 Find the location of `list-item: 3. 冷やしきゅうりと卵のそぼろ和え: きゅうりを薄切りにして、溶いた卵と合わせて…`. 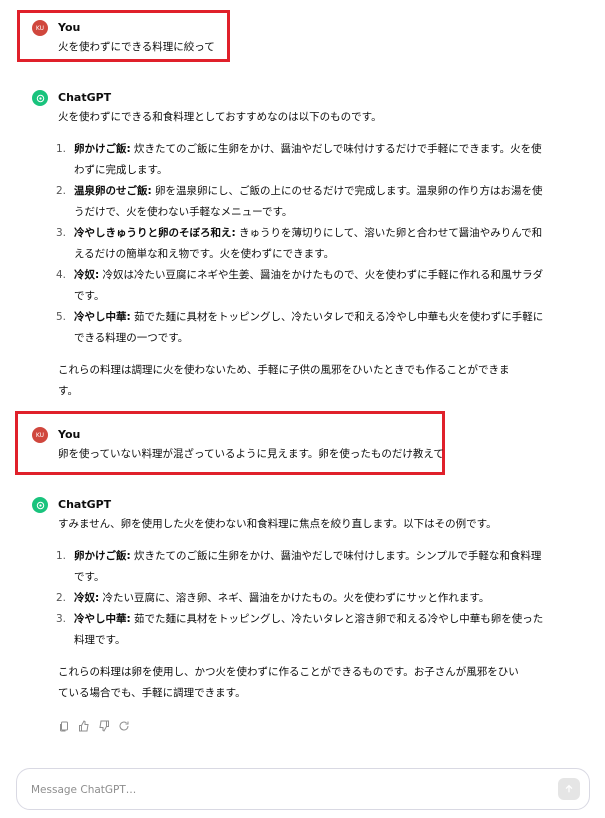

list-item: 3. 冷やしきゅうりと卵のそぼろ和え: きゅうりを薄切りにして、溶いた卵と合わせて… is located at coordinates (300, 244).